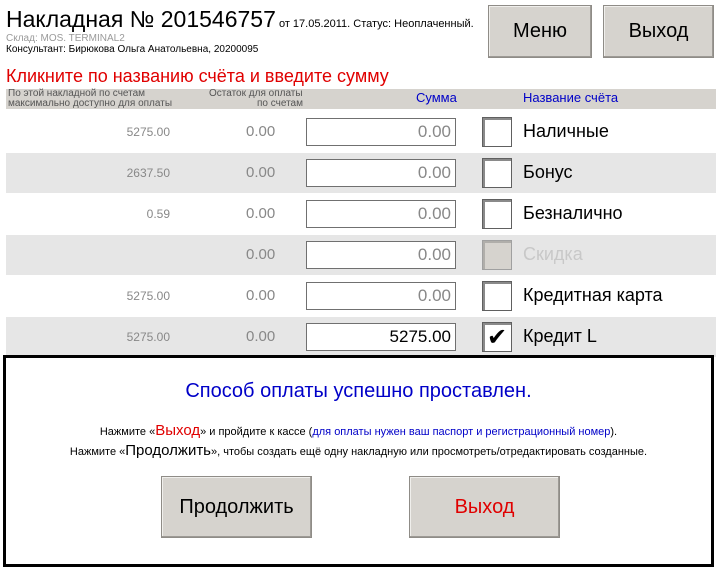  I want to click on row-available: 0.59, so click(158, 214).